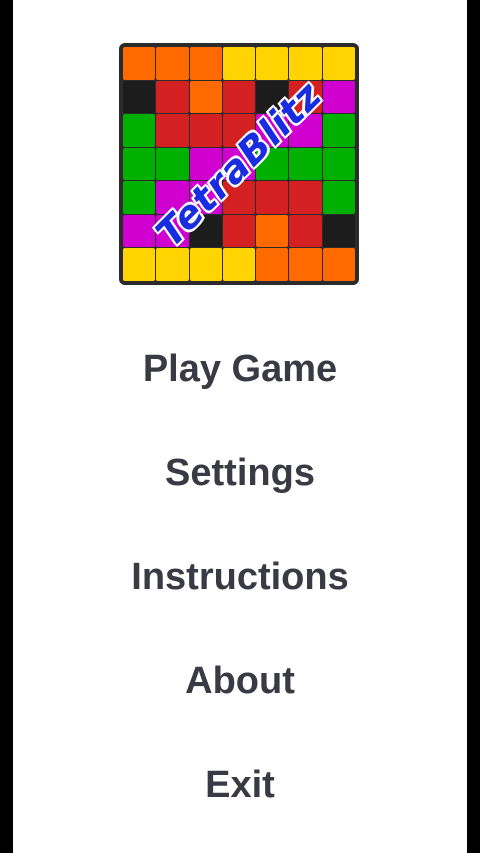 The width and height of the screenshot is (480, 853). Describe the element at coordinates (240, 801) in the screenshot. I see `exit-button: Exit` at that location.